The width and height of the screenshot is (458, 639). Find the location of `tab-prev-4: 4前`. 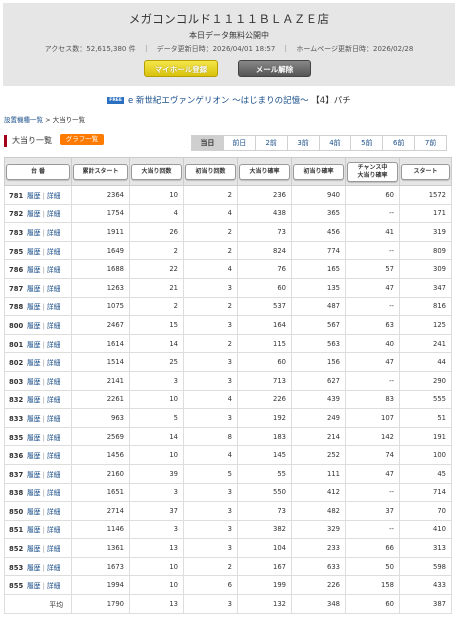

tab-prev-4: 4前 is located at coordinates (335, 143).